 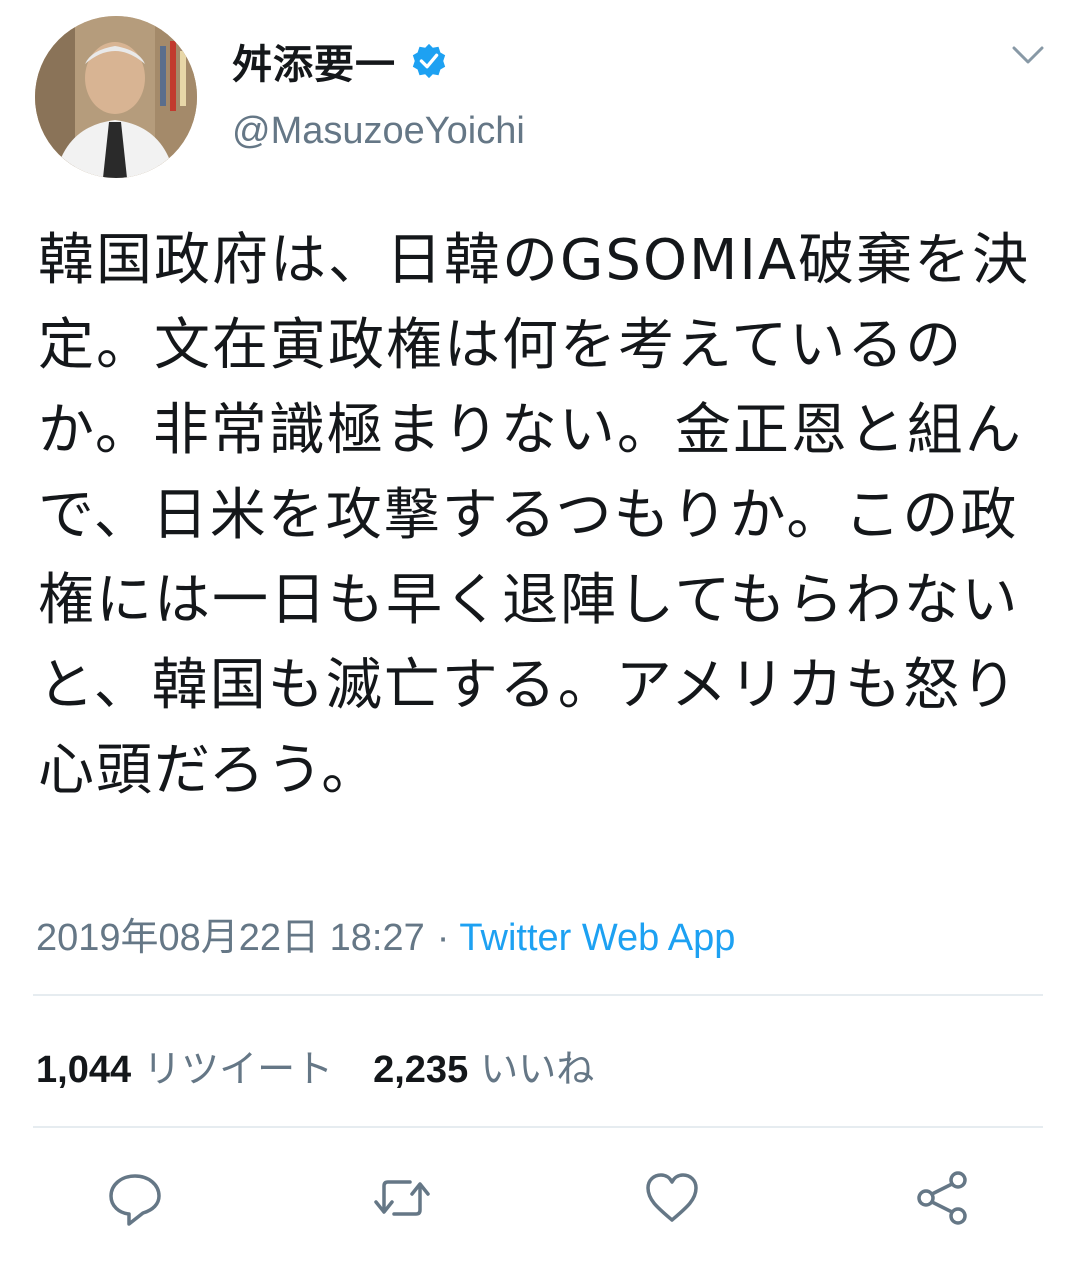 I want to click on source-link: Twitter Web App, so click(x=597, y=938).